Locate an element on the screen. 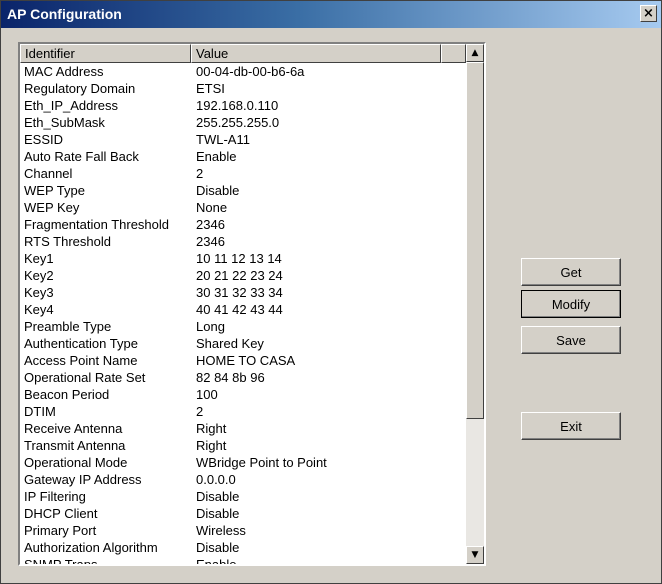 The image size is (662, 584). identifier-cell: SNMP Traps is located at coordinates (60, 560).